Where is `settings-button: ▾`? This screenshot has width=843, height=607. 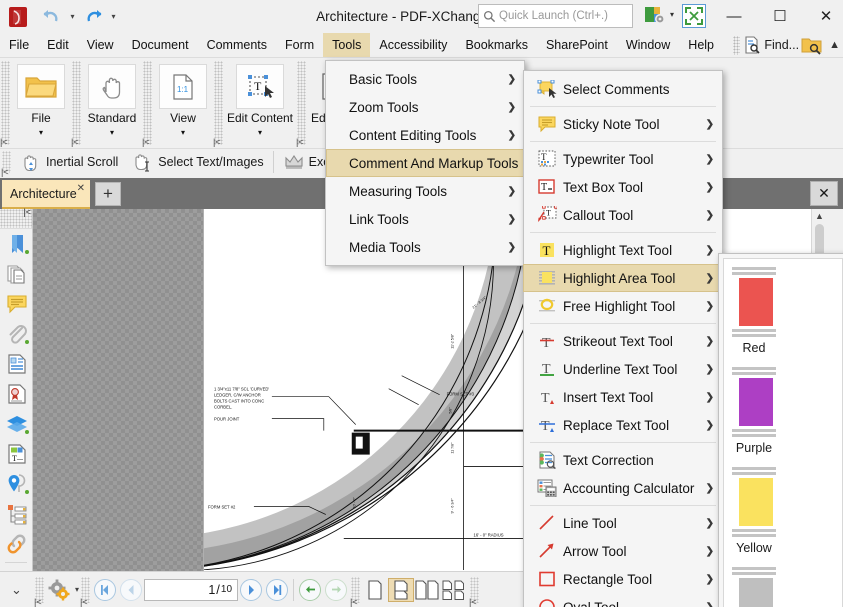
settings-button: ▾ is located at coordinates (62, 590).